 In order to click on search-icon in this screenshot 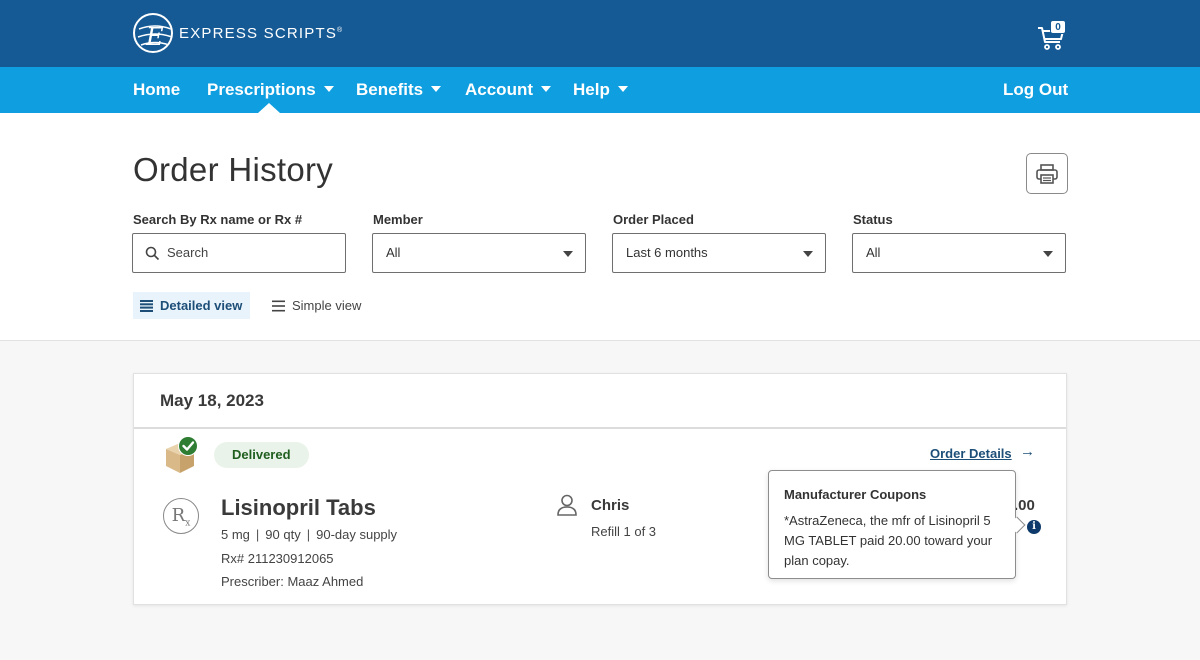, I will do `click(152, 253)`.